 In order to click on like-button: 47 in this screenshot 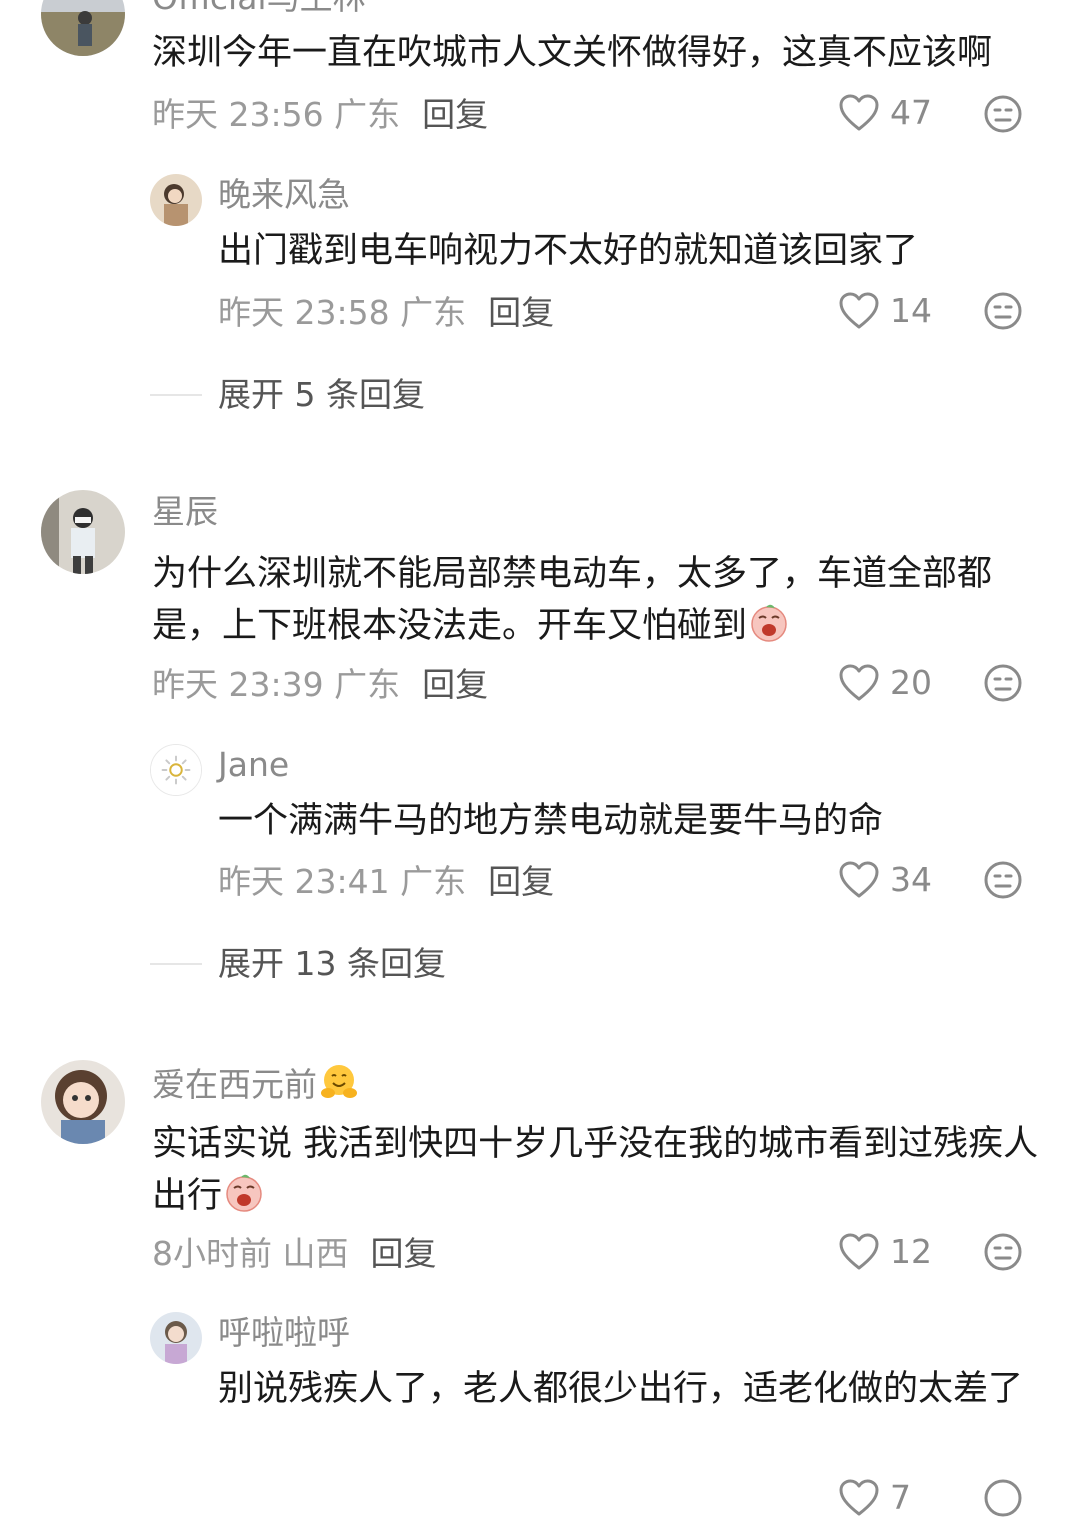, I will do `click(885, 113)`.